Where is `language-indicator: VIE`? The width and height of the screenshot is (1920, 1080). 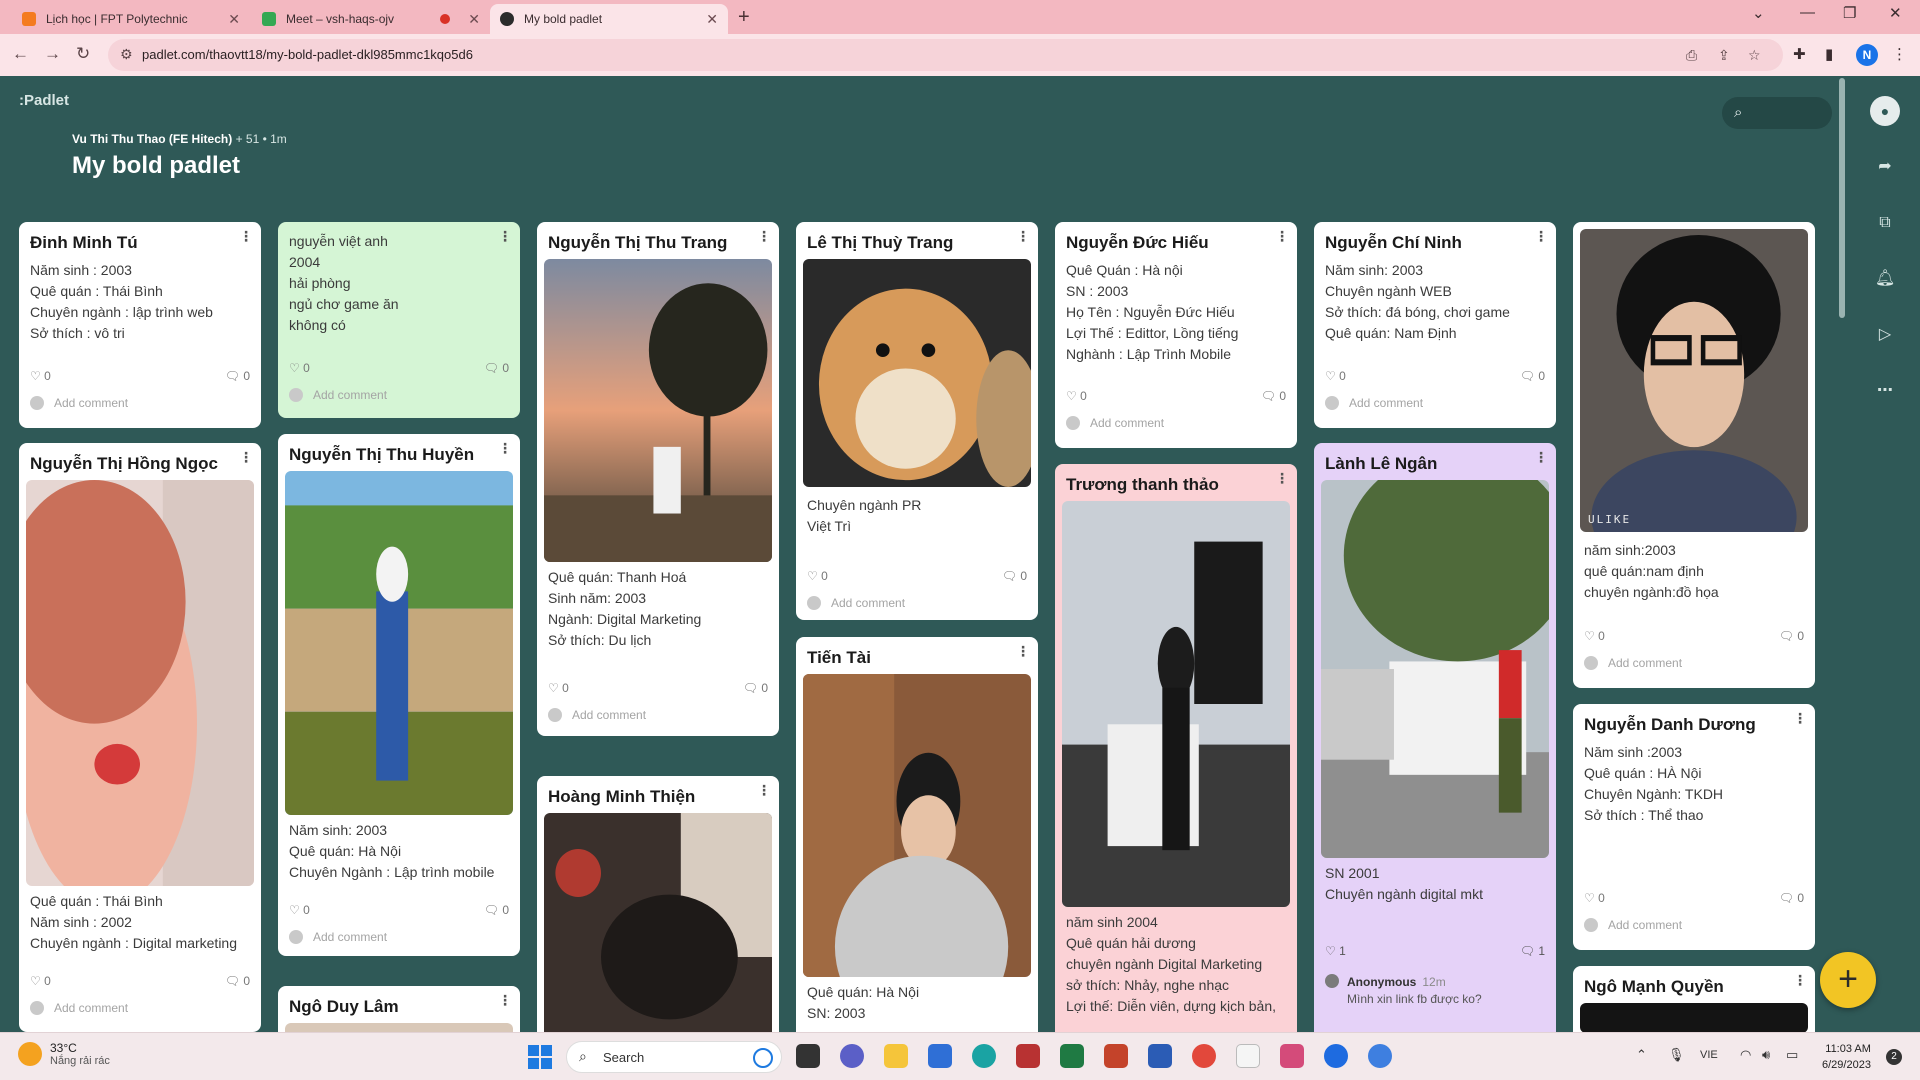 language-indicator: VIE is located at coordinates (1709, 1055).